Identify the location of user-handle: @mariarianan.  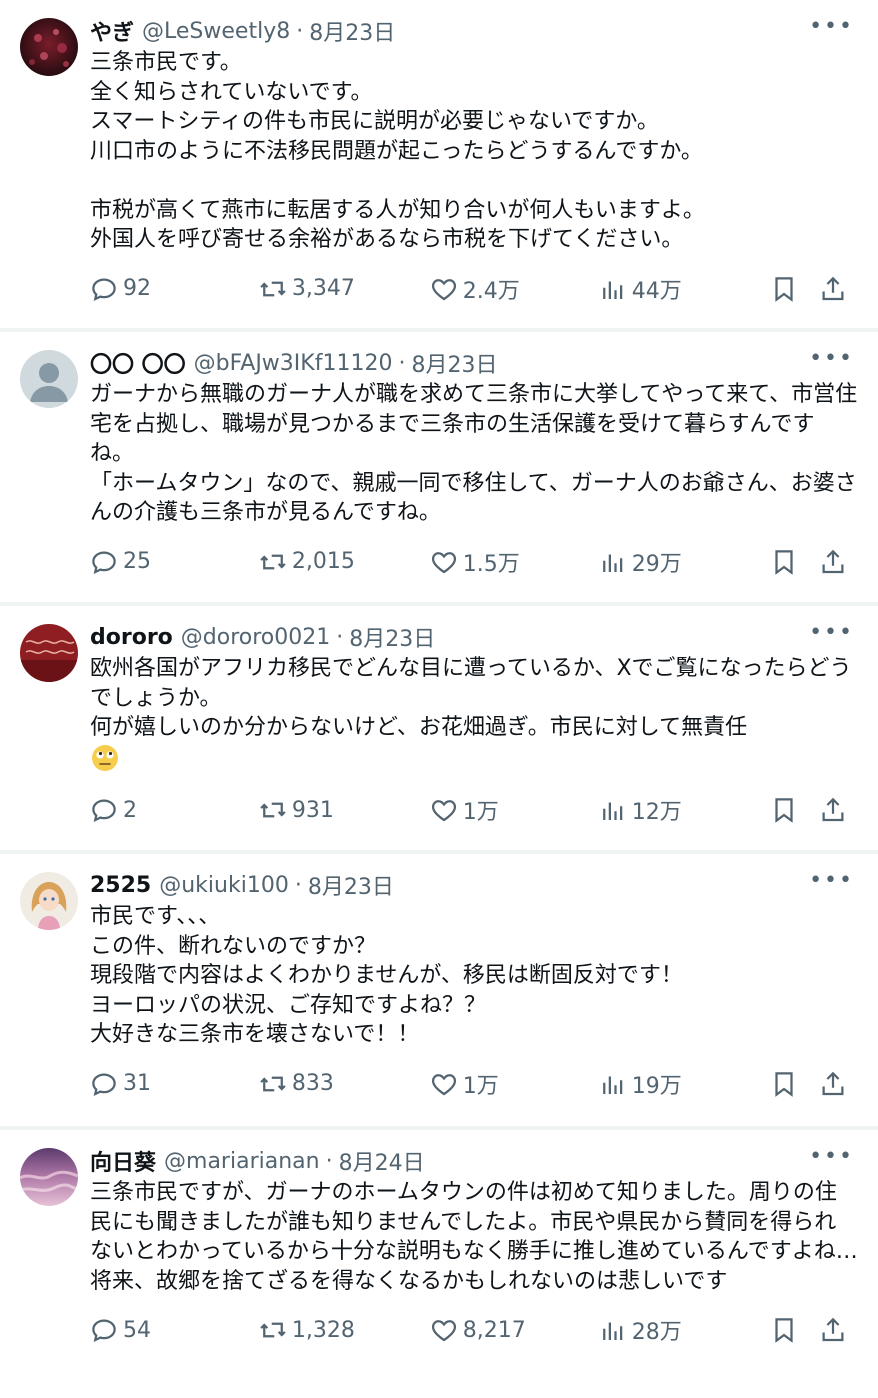
(242, 1161).